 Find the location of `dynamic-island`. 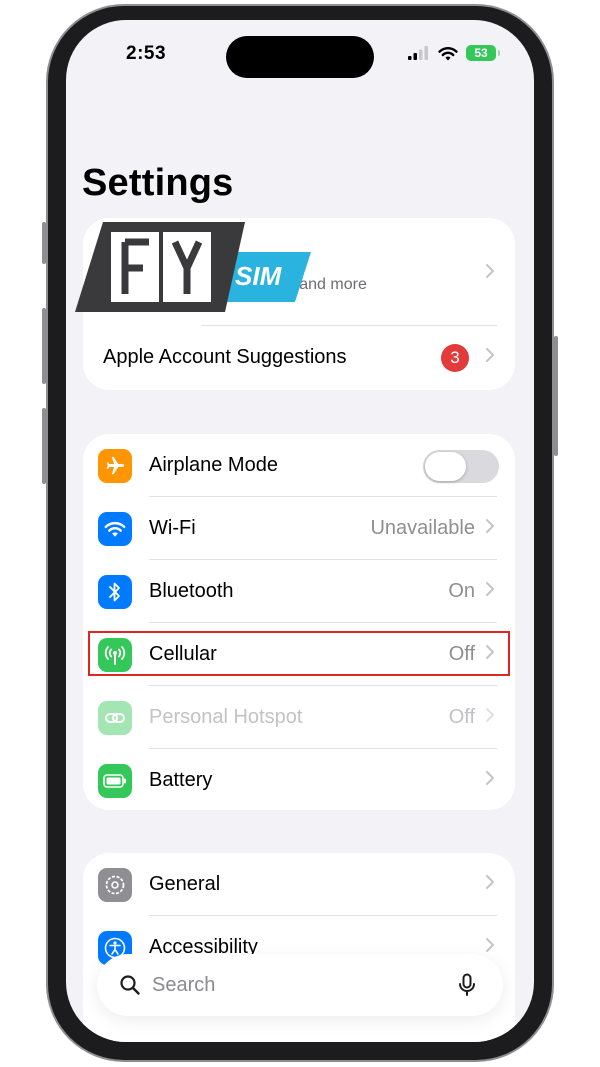

dynamic-island is located at coordinates (300, 57).